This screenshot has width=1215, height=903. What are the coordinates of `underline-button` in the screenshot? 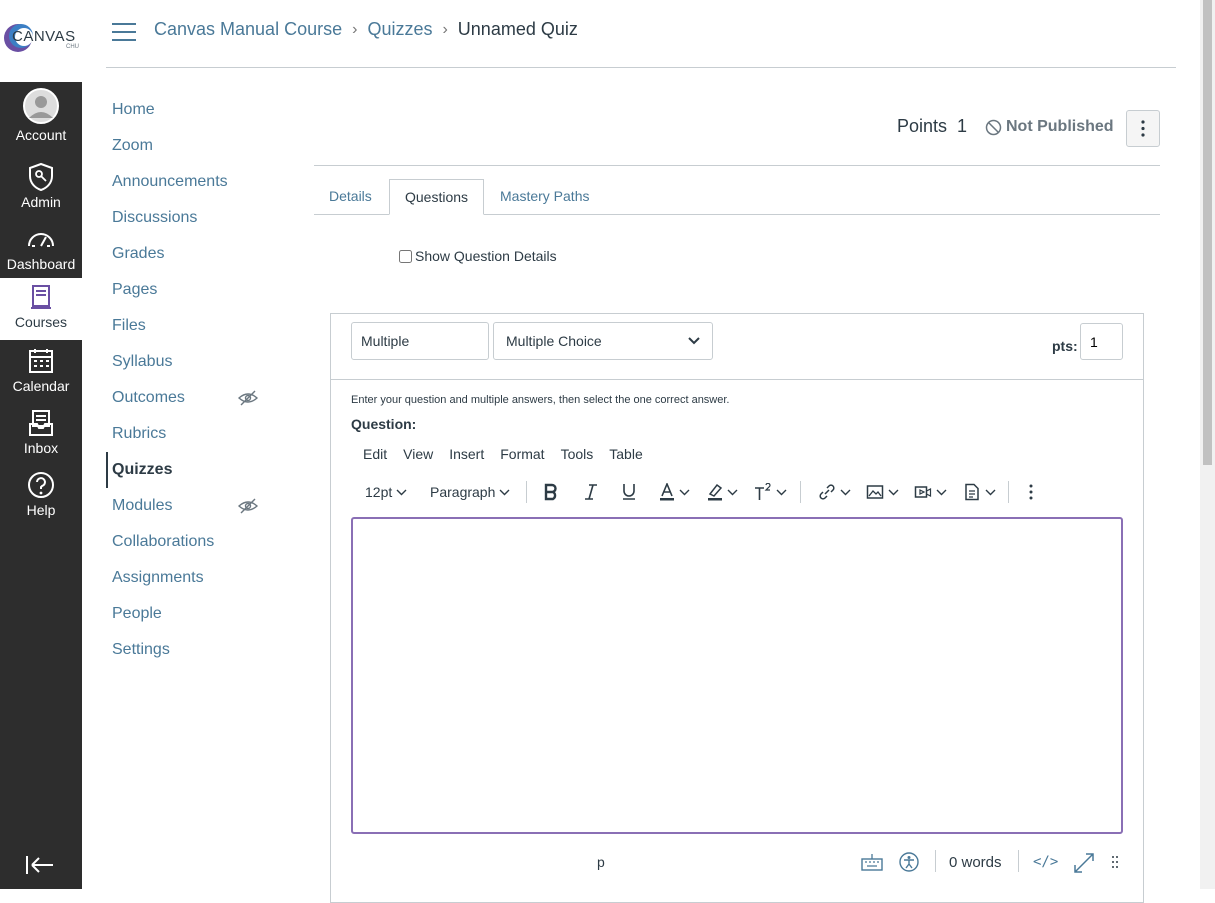 It's located at (629, 492).